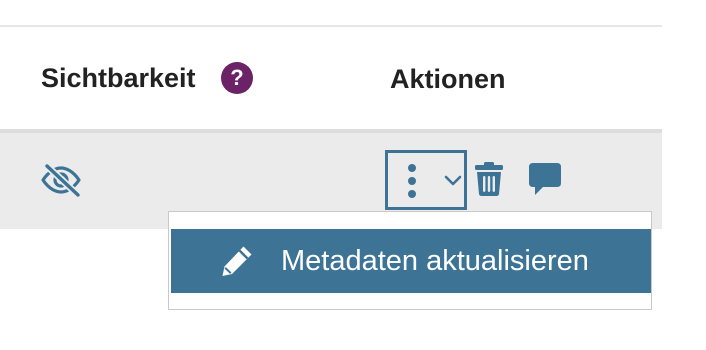  I want to click on more-vertical-icon, so click(412, 181).